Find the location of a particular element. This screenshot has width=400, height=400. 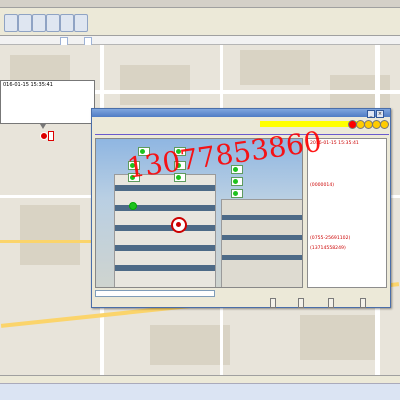

close-icon: × is located at coordinates (380, 114).